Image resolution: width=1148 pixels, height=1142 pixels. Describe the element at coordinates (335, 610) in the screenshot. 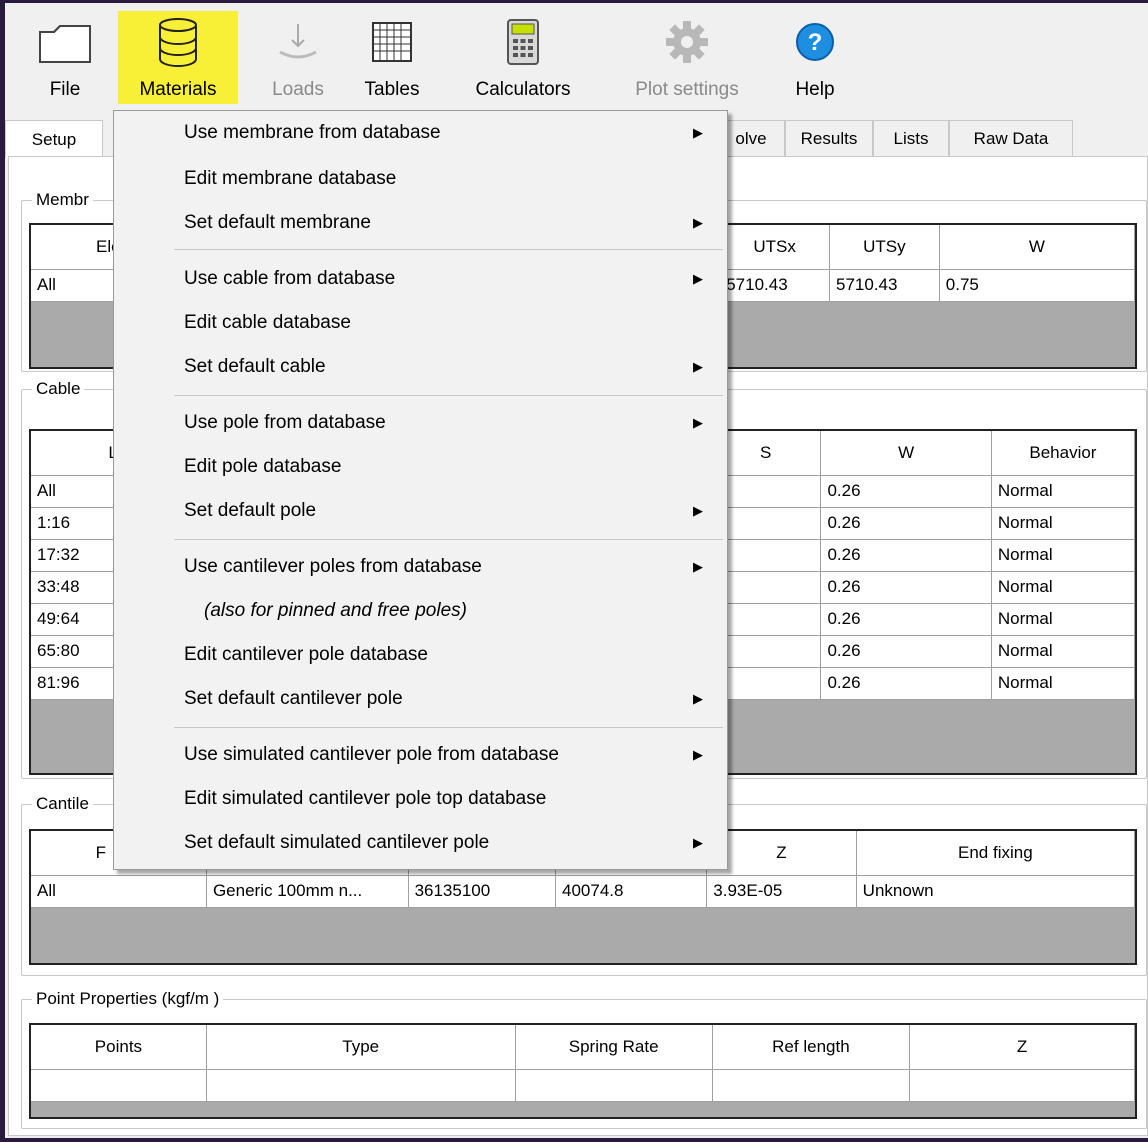

I see `menu-item-label: (also for pinned and free poles)` at that location.